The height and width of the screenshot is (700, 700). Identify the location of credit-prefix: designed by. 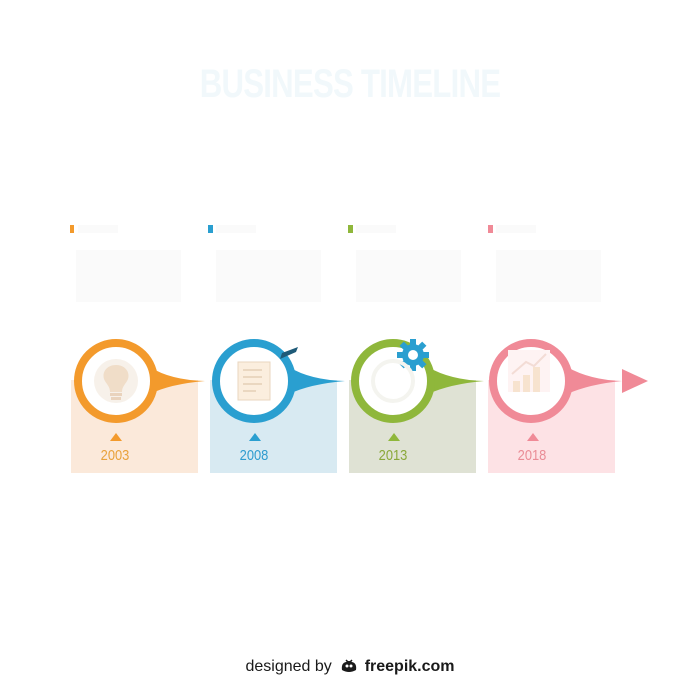
(288, 666).